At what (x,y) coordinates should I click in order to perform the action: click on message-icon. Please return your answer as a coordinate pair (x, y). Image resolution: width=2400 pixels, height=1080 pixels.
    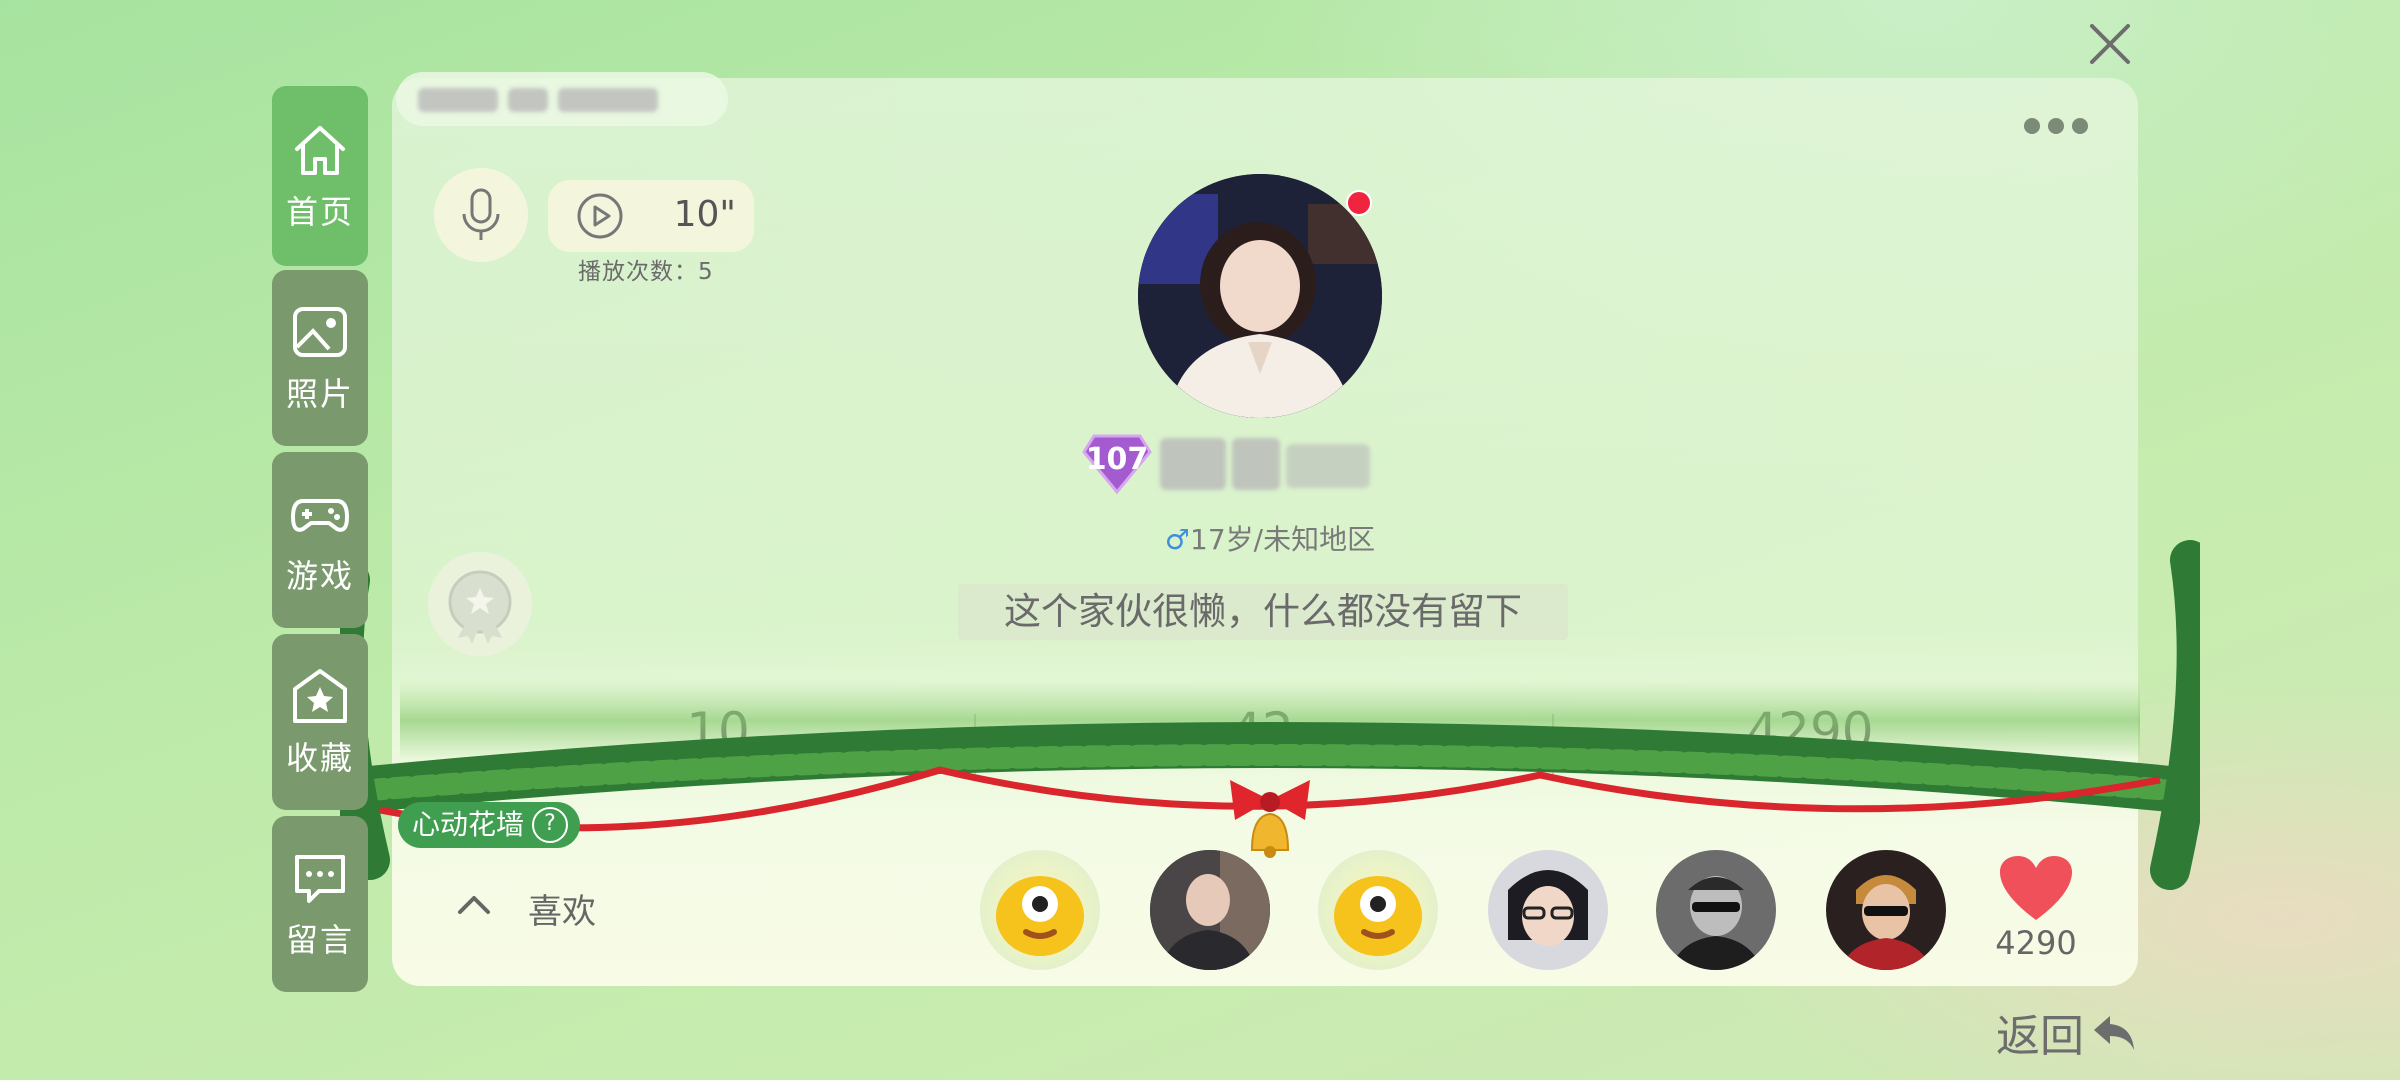
    Looking at the image, I should click on (320, 879).